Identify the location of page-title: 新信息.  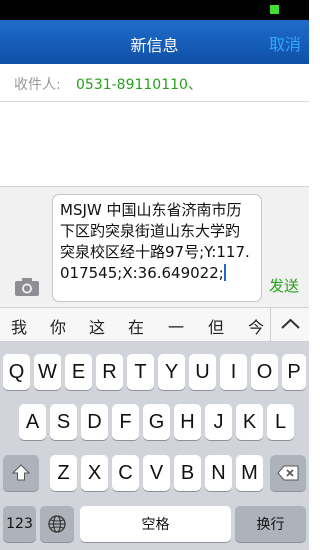
(154, 45).